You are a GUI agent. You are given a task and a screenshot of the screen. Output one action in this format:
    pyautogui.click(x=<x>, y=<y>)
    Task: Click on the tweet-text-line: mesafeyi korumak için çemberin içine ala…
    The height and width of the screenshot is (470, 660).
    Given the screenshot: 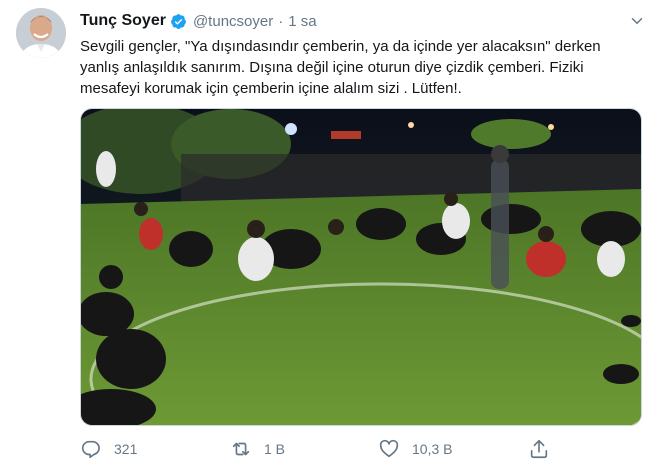 What is the action you would take?
    pyautogui.click(x=271, y=88)
    